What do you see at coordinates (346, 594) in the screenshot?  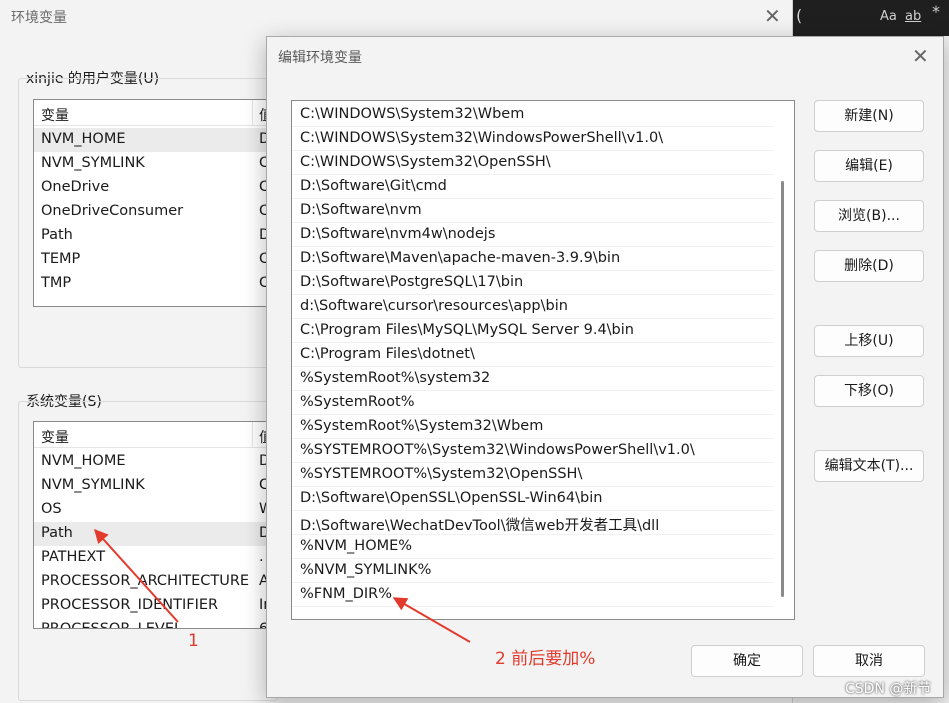 I see `path-entry-text: %FNM_DIR%` at bounding box center [346, 594].